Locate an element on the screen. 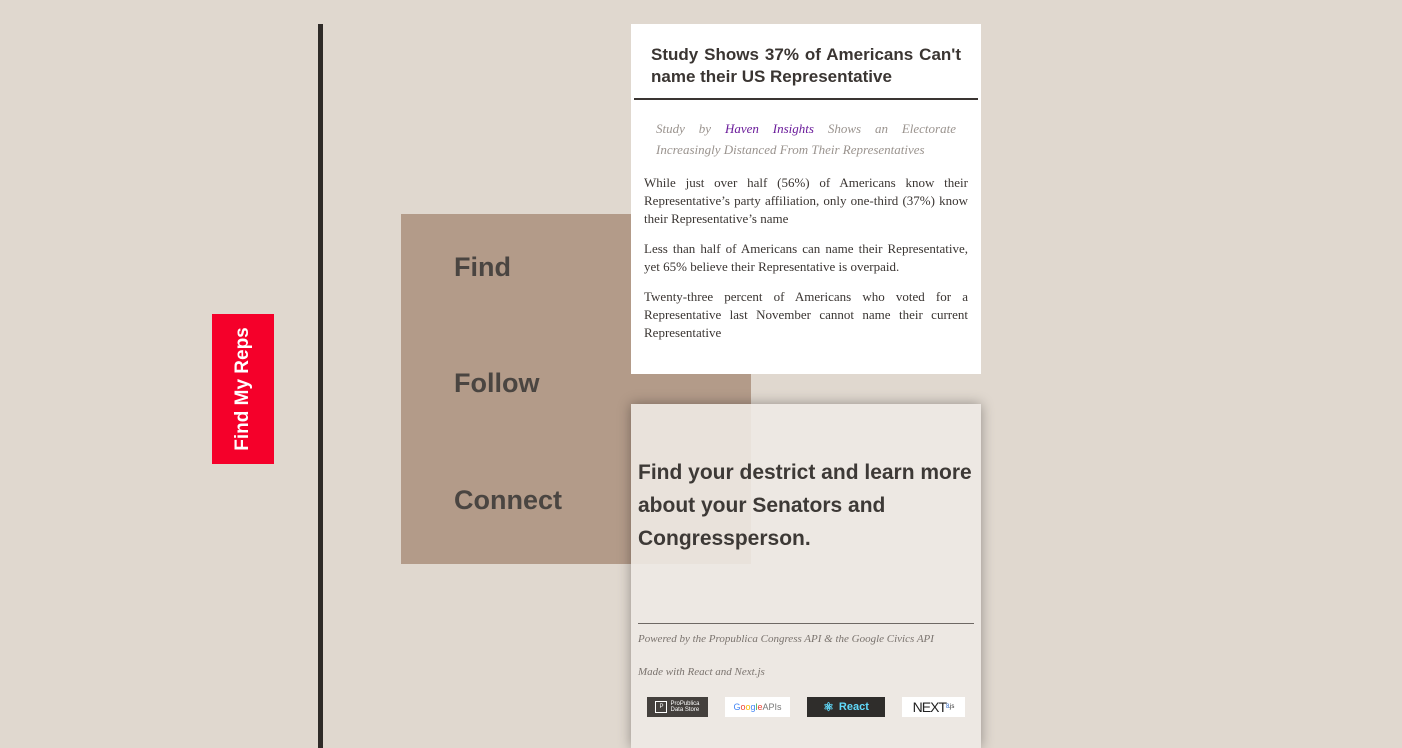 The height and width of the screenshot is (748, 1402). find-my-reps-label: Find My Reps is located at coordinates (243, 389).